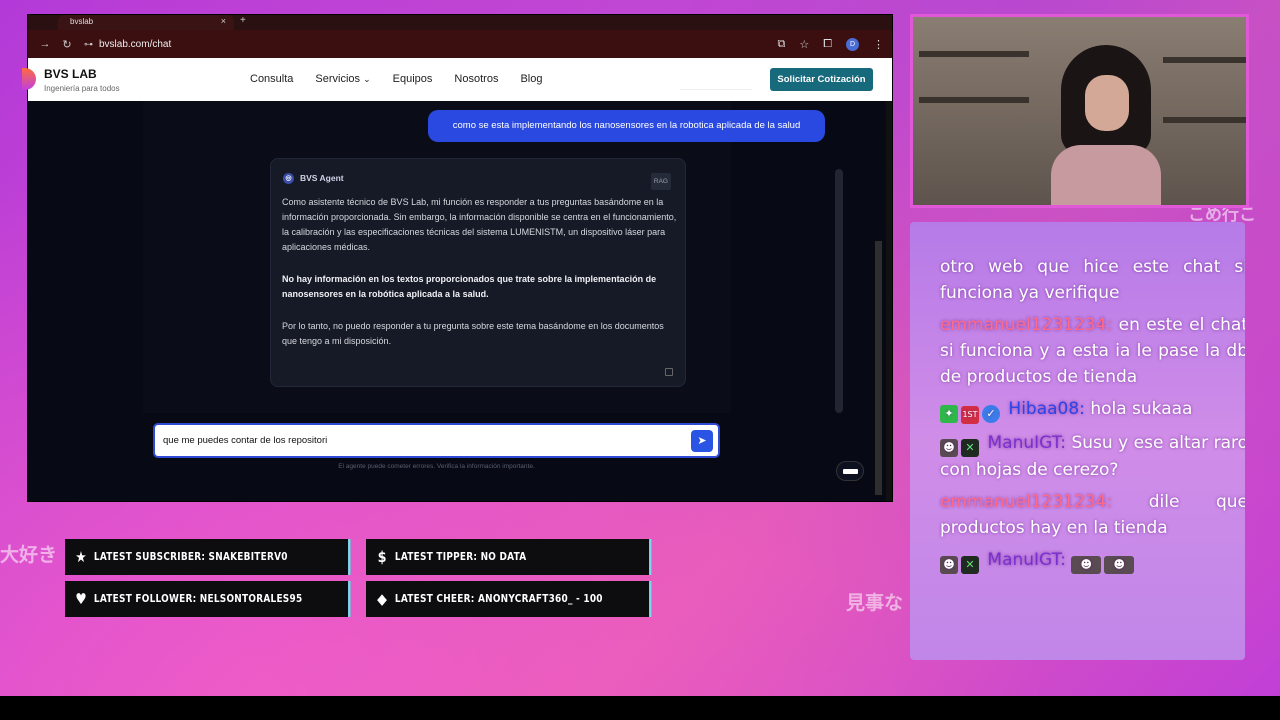 Image resolution: width=1280 pixels, height=720 pixels. What do you see at coordinates (423, 440) in the screenshot?
I see `message-input` at bounding box center [423, 440].